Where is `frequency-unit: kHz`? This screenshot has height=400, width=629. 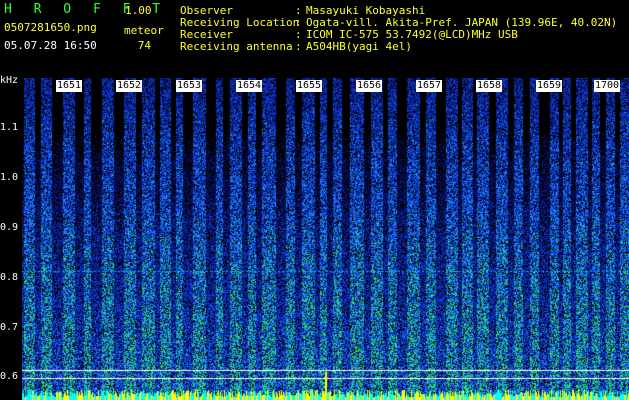
frequency-unit: kHz is located at coordinates (9, 80).